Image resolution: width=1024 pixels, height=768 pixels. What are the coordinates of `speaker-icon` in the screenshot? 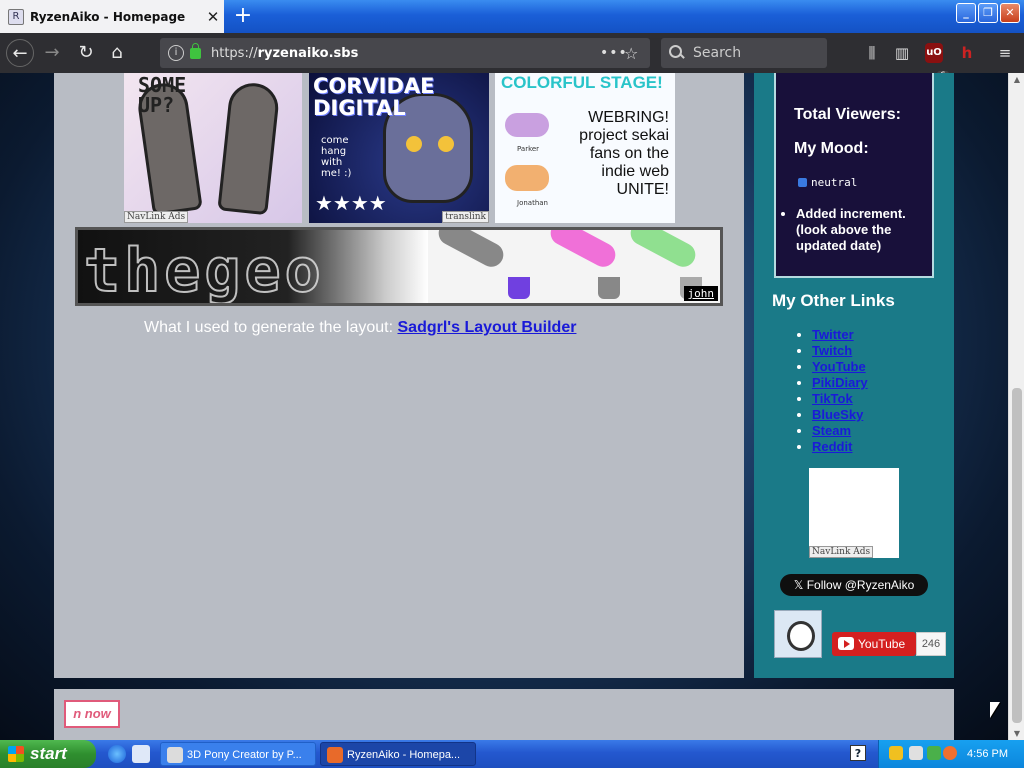 It's located at (916, 753).